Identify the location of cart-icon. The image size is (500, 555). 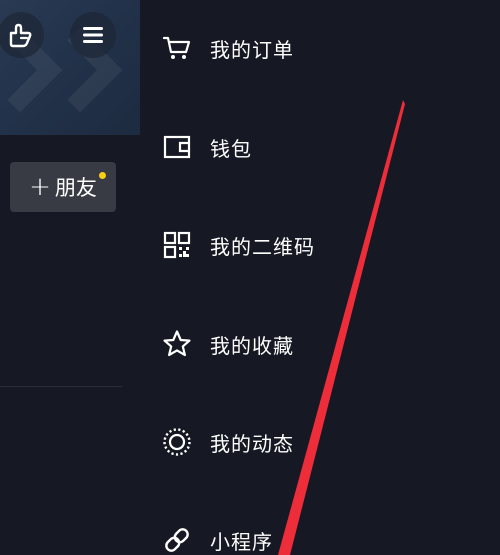
(177, 48).